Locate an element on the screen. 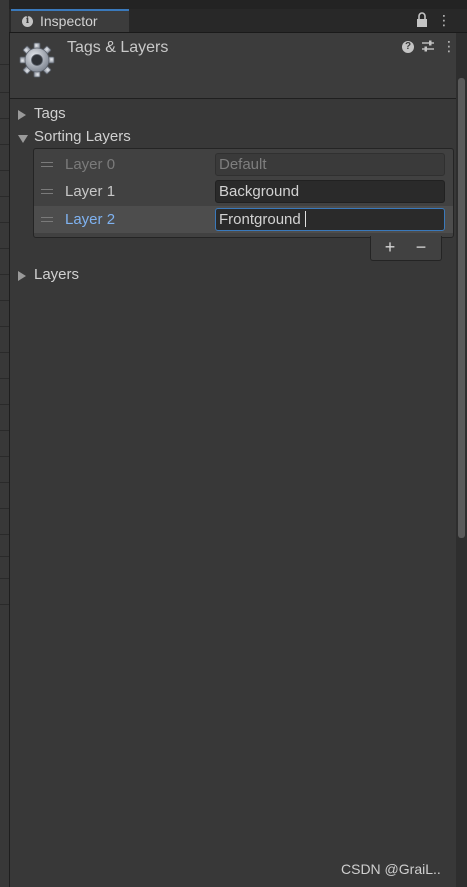  layer-label: Layer 0 is located at coordinates (90, 164).